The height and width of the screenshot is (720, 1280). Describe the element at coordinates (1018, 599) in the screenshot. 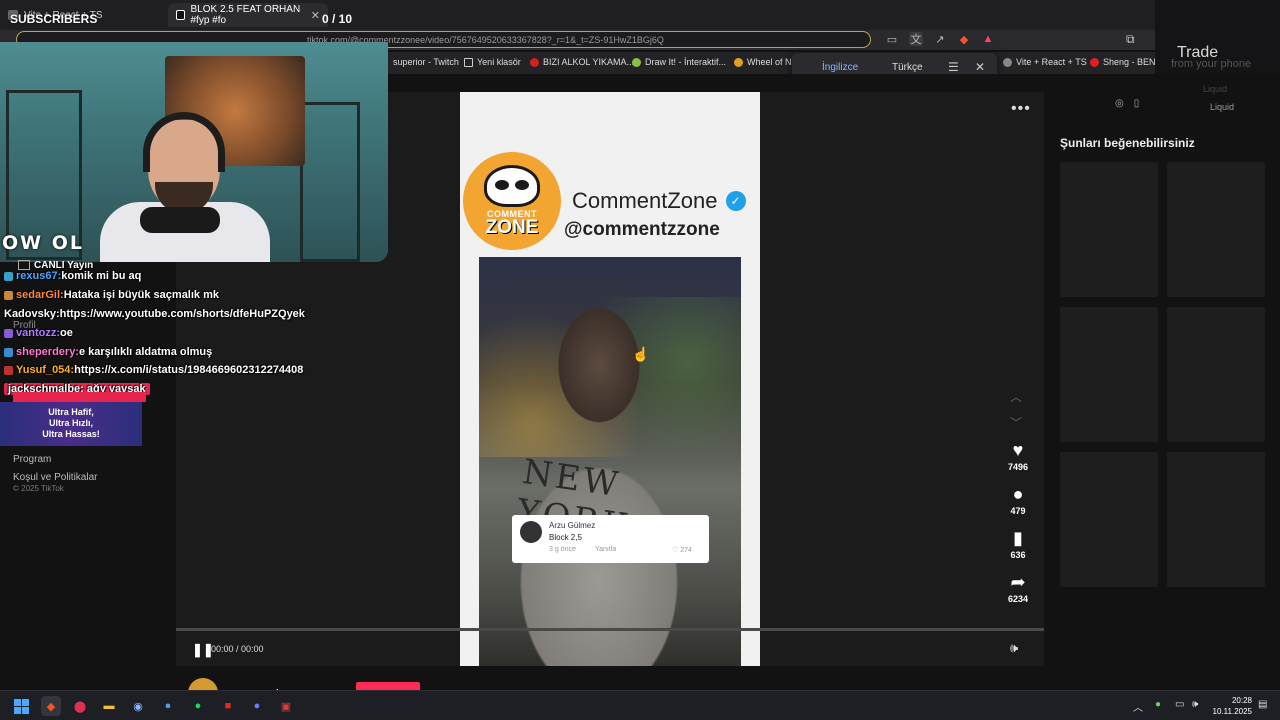

I see `share-count: 6234` at that location.